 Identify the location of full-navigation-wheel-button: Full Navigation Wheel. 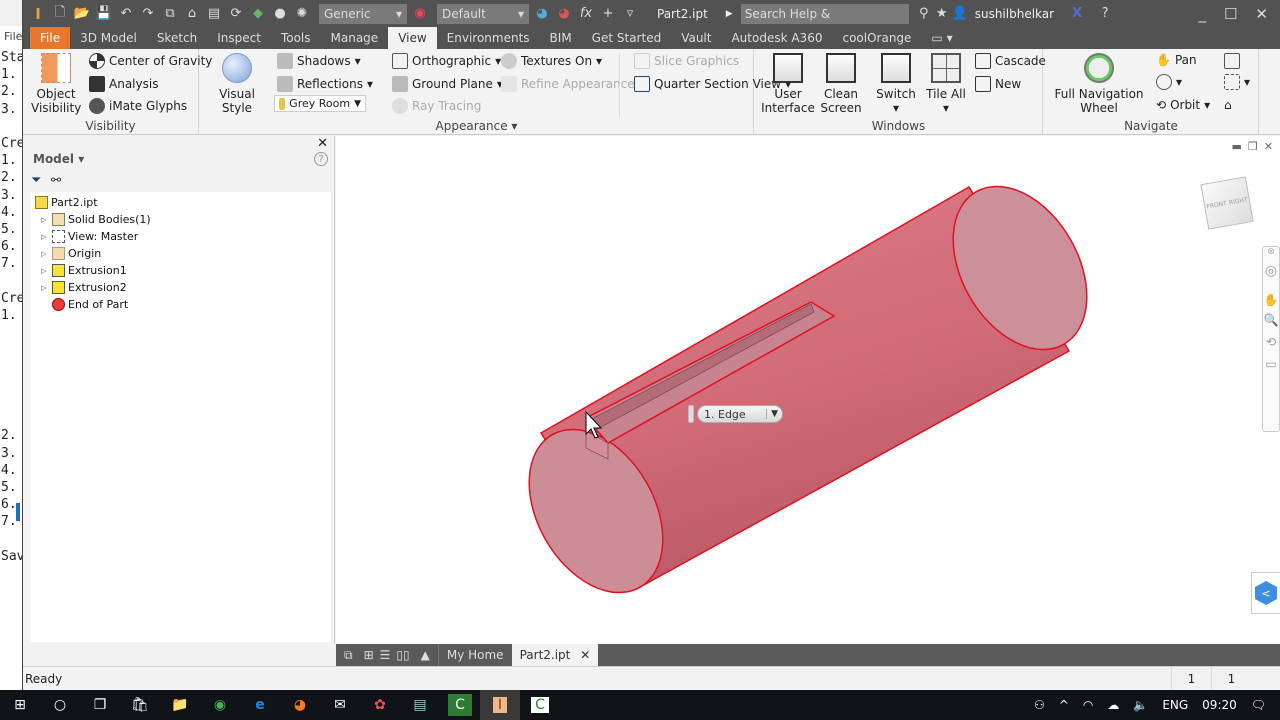
(1099, 84).